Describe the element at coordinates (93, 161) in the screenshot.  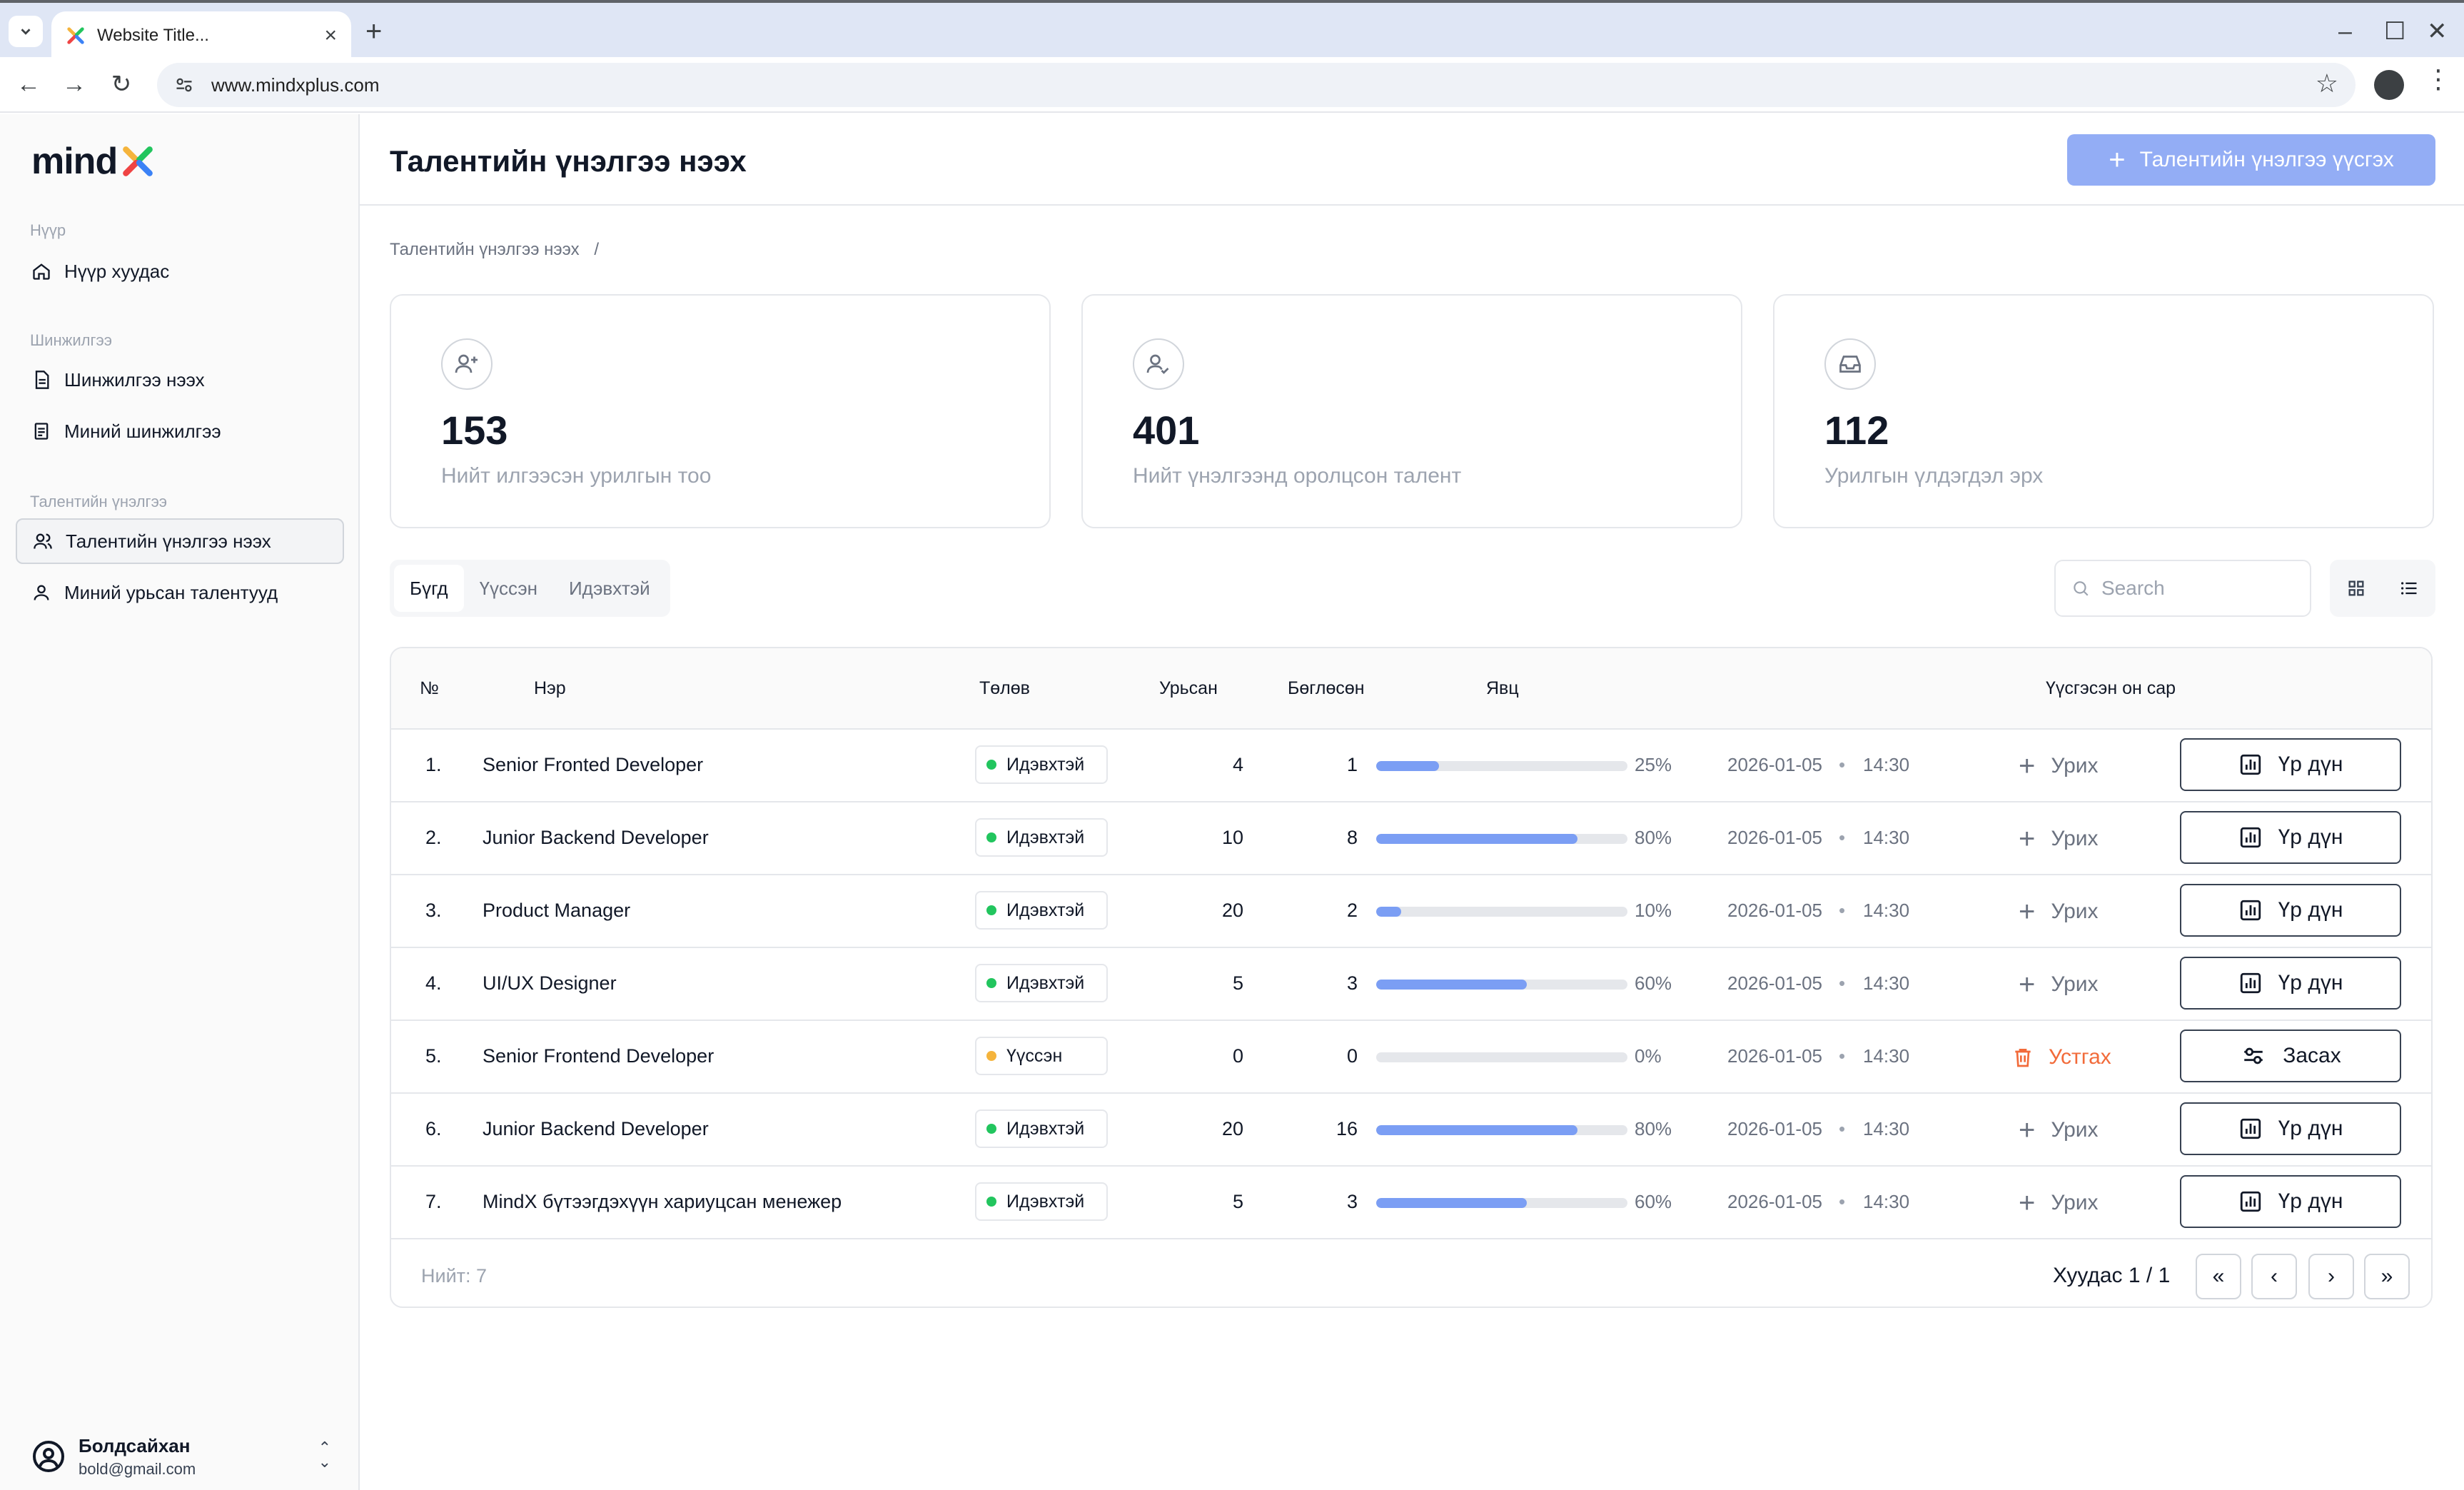
I see `mindx-logo: mind` at that location.